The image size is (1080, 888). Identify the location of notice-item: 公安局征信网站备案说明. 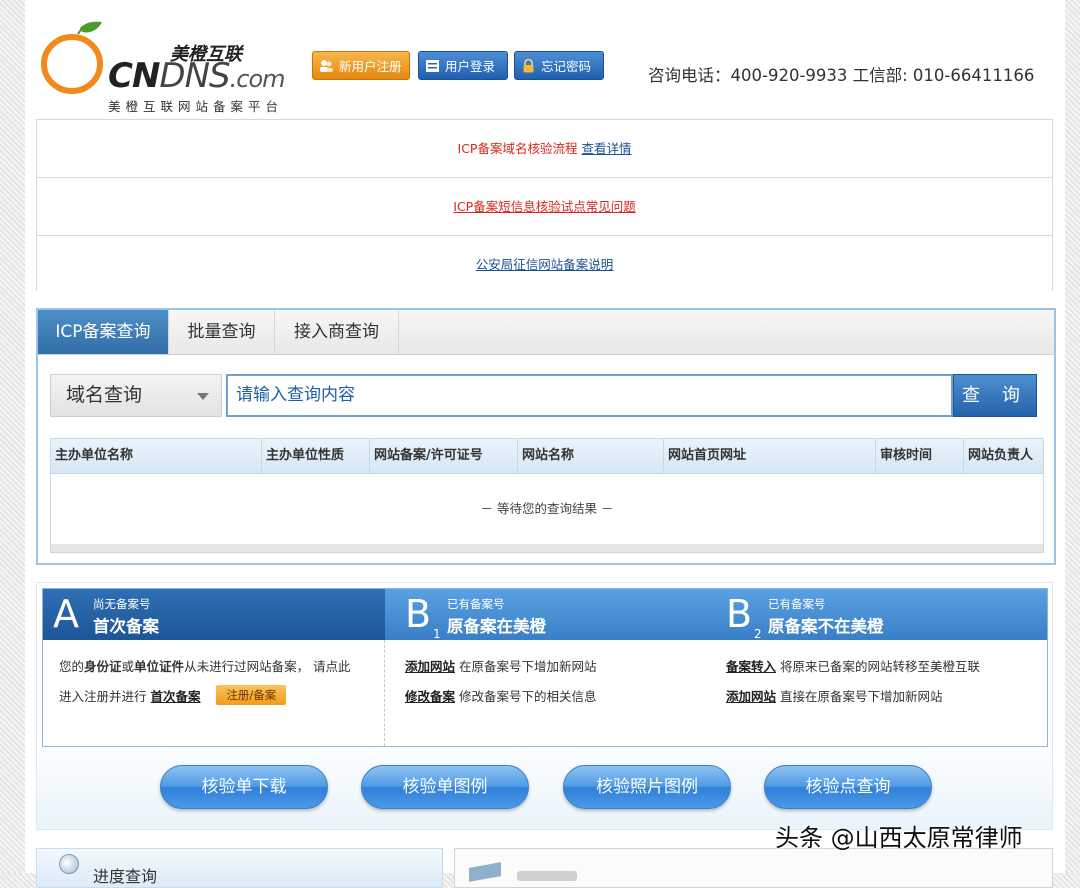
(544, 264).